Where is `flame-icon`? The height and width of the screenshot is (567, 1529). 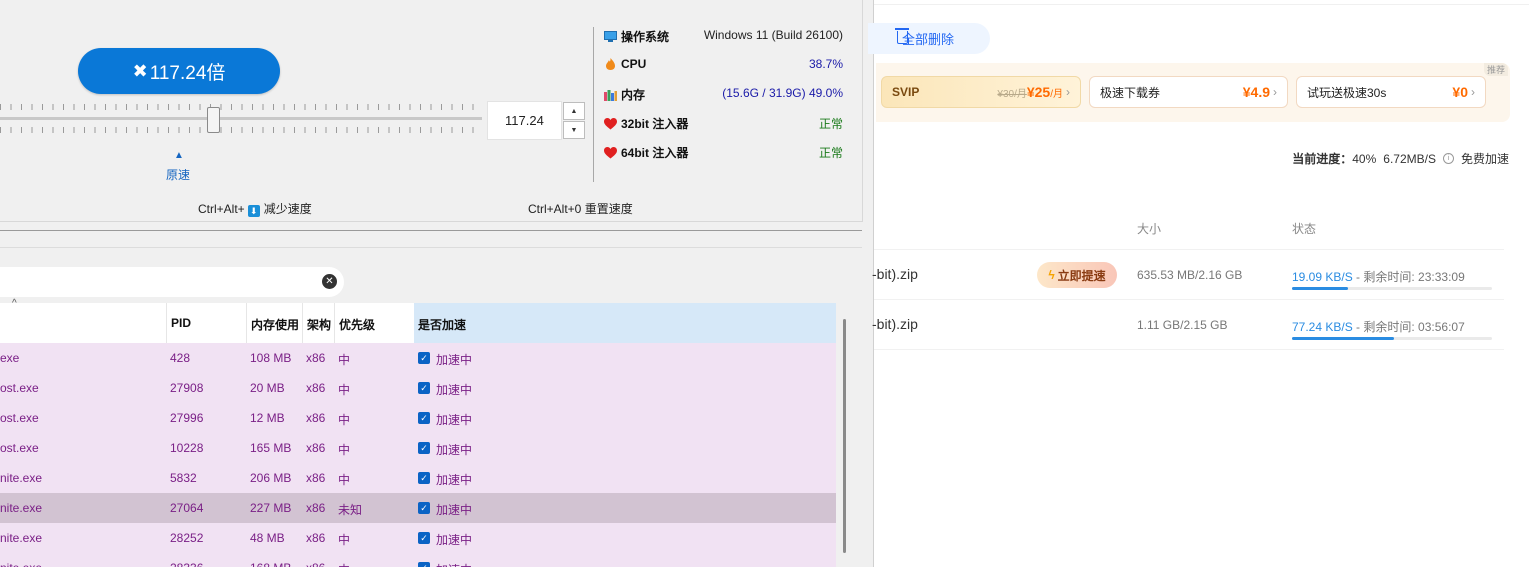
flame-icon is located at coordinates (610, 64).